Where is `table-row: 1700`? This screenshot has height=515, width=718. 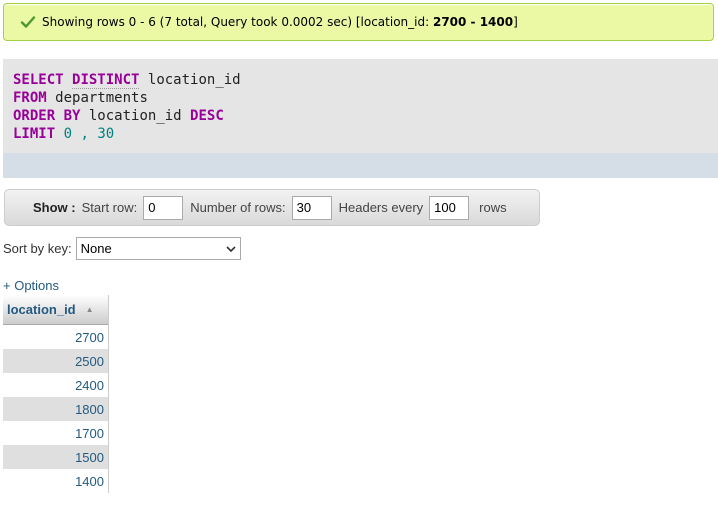
table-row: 1700 is located at coordinates (55, 433).